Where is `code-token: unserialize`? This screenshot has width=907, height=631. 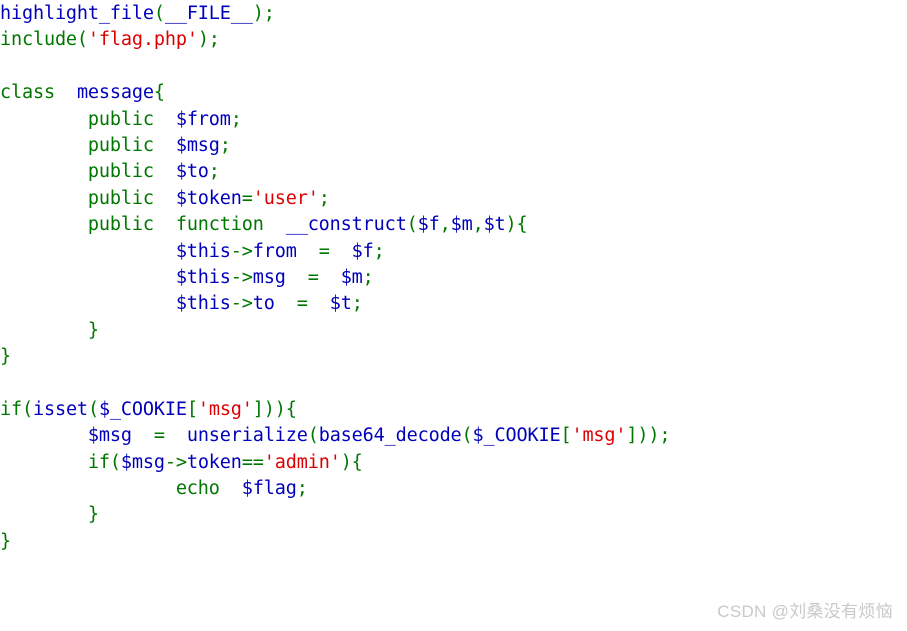
code-token: unserialize is located at coordinates (247, 436).